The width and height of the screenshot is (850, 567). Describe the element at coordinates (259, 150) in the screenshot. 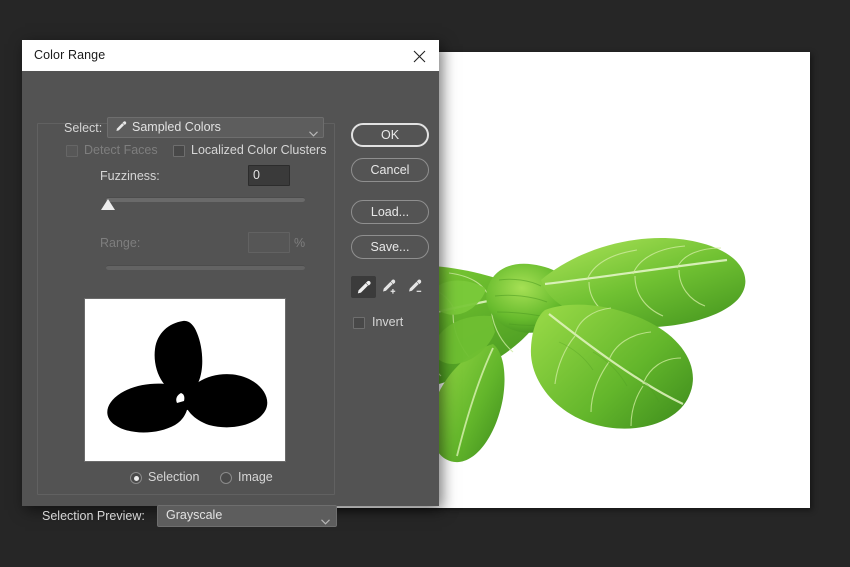

I see `localized-color-clusters-label: Localized Color Clusters` at that location.